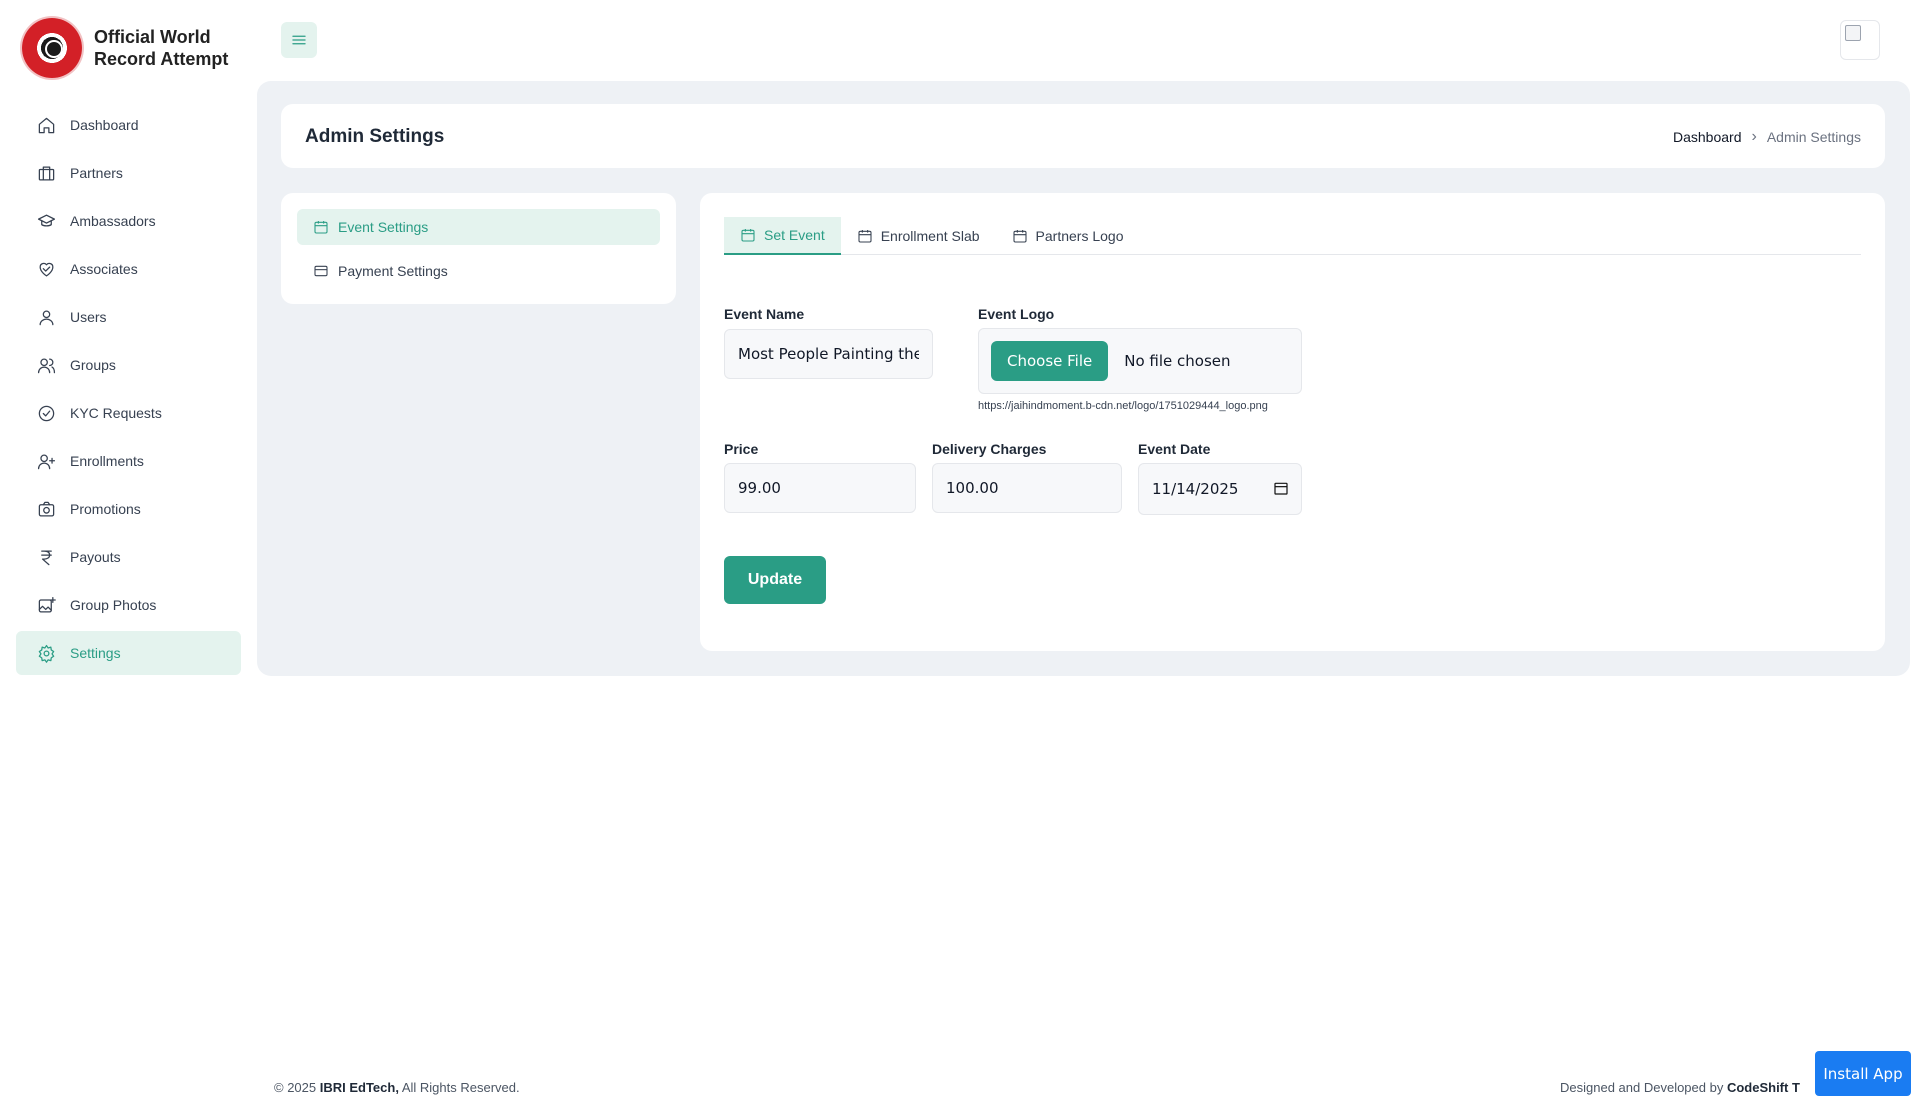 Image resolution: width=1920 pixels, height=1111 pixels. I want to click on settings-item-event-settings: Event Settings, so click(478, 227).